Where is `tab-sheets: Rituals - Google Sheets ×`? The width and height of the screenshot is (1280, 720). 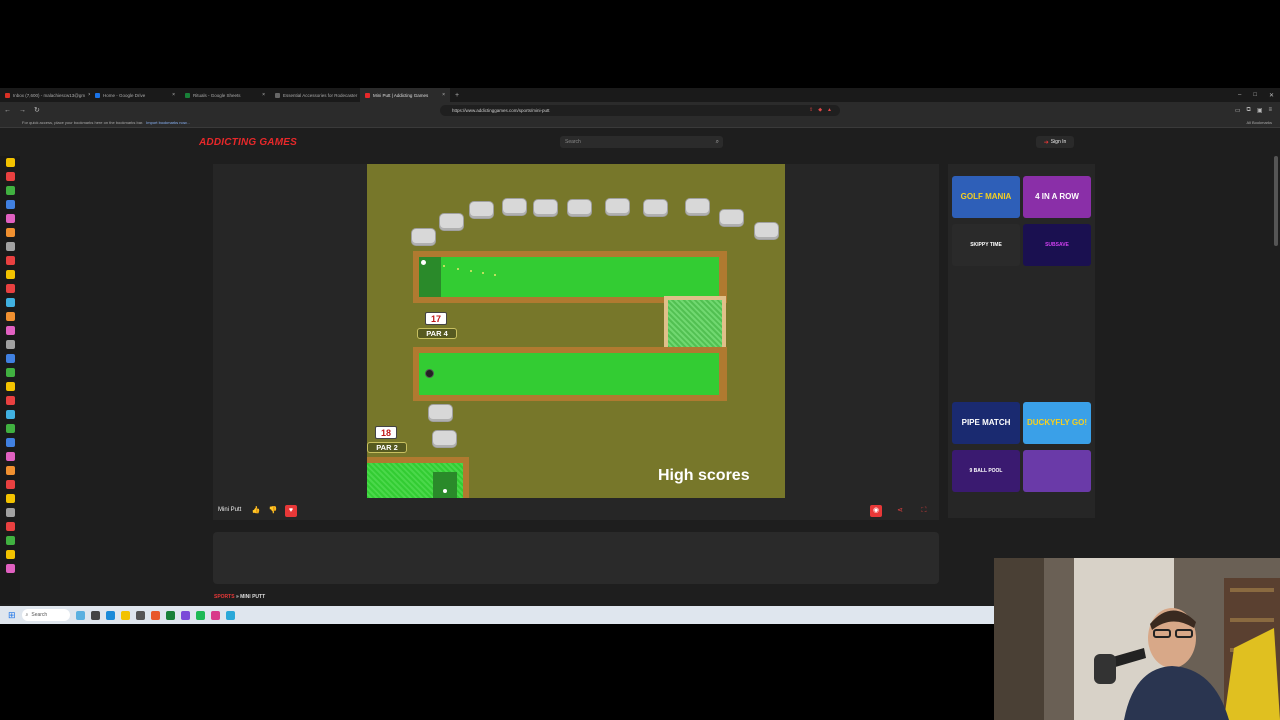
tab-sheets: Rituals - Google Sheets × is located at coordinates (225, 95).